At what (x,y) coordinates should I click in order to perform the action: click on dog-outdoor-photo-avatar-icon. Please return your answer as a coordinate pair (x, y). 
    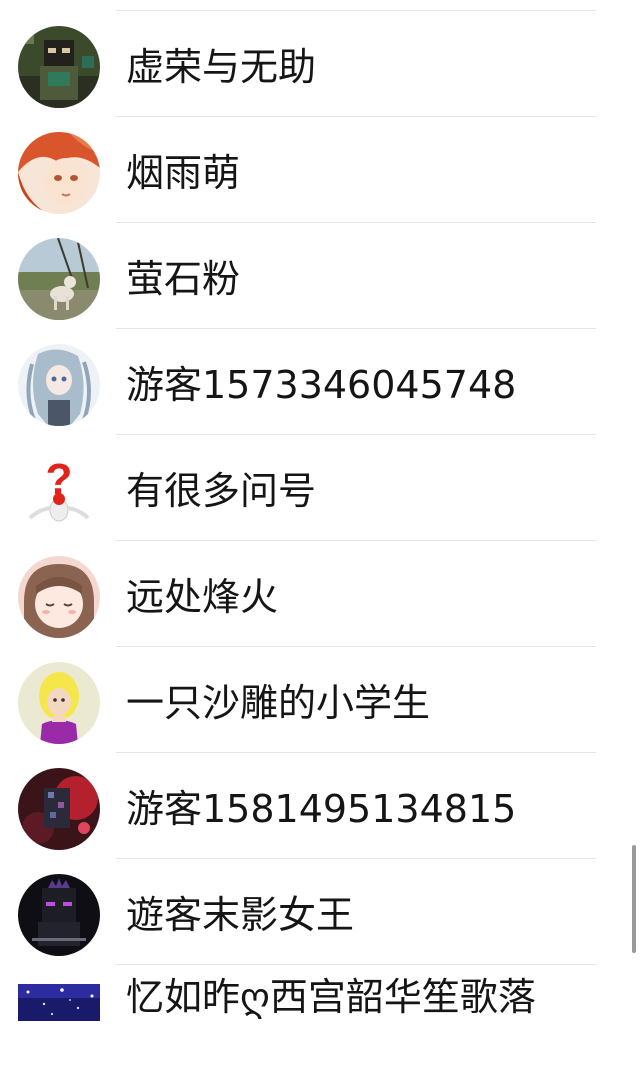
    Looking at the image, I should click on (59, 279).